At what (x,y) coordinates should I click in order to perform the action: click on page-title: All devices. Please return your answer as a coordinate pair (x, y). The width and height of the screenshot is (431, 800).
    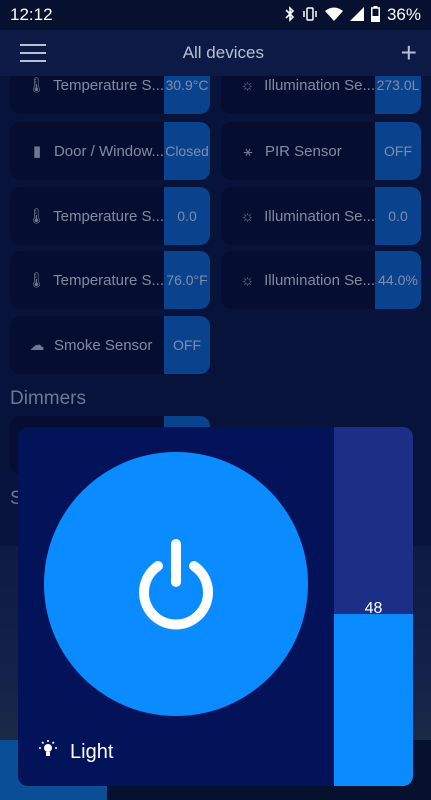
    Looking at the image, I should click on (223, 52).